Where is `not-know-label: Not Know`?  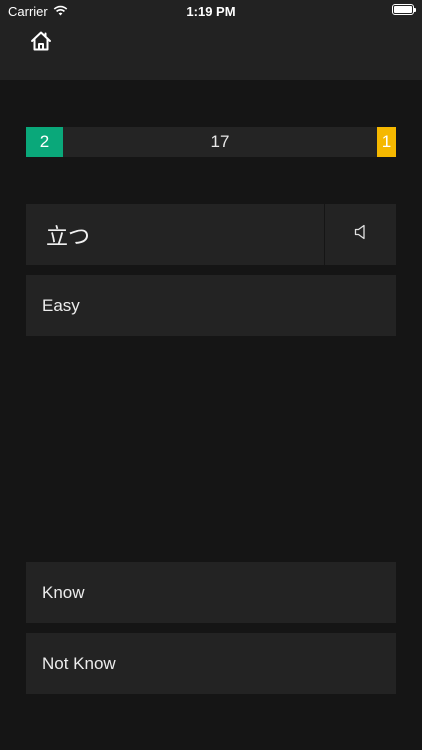
not-know-label: Not Know is located at coordinates (79, 663).